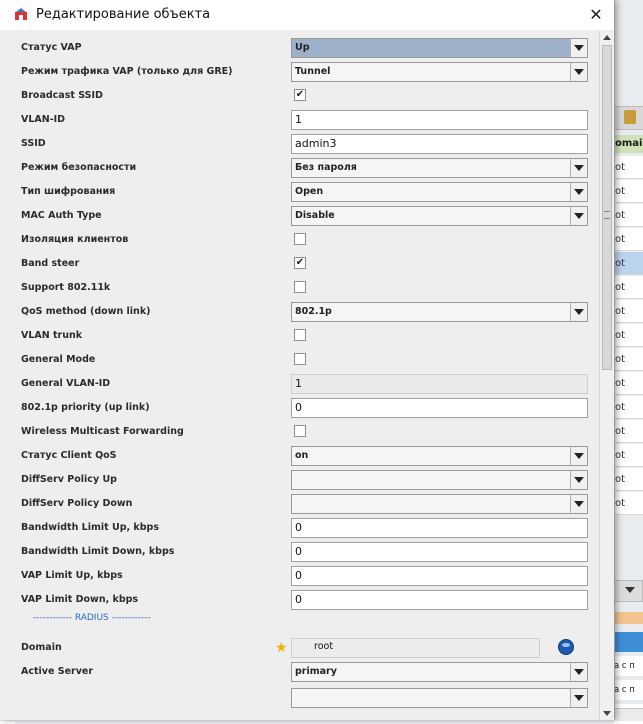 The image size is (643, 724). Describe the element at coordinates (50, 263) in the screenshot. I see `field-label: Band steer` at that location.